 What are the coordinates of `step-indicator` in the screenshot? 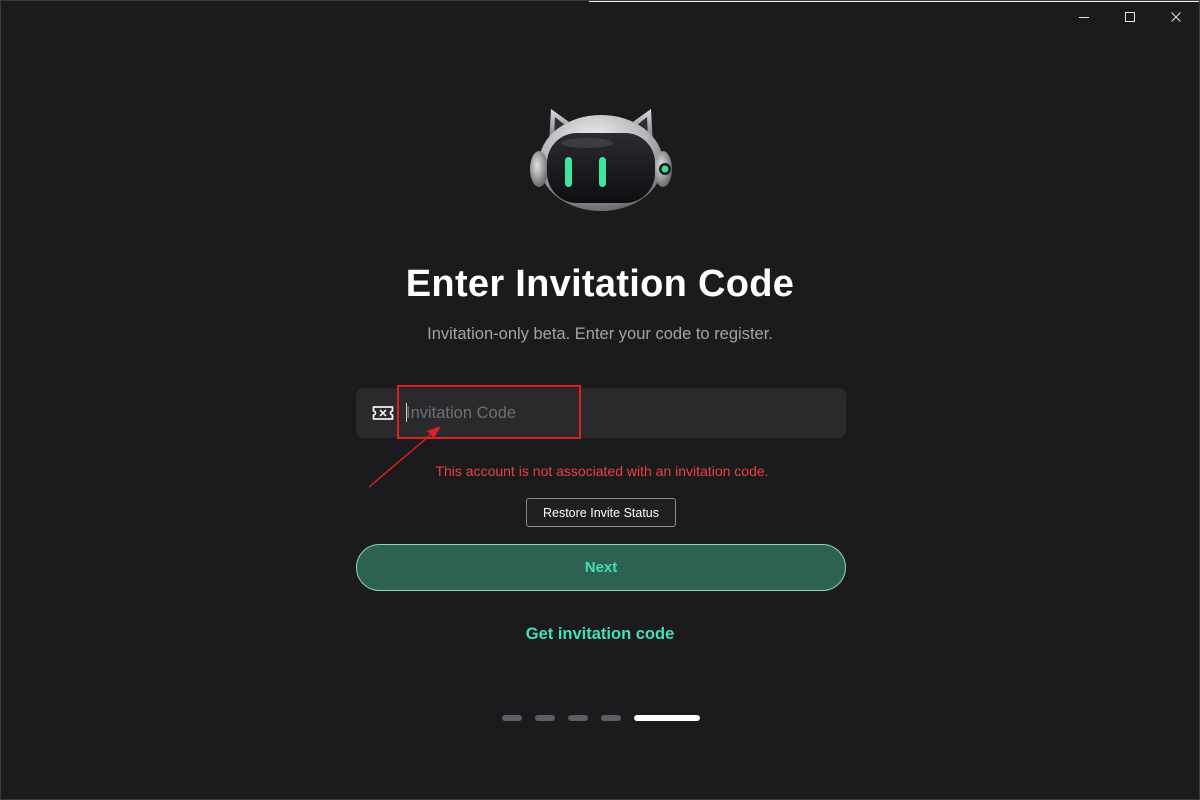 It's located at (601, 718).